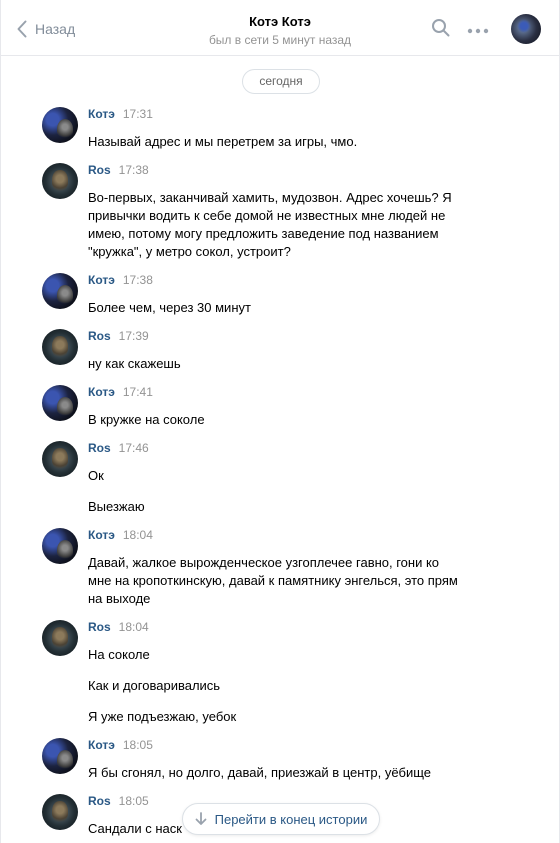 The image size is (560, 843). I want to click on message-meta: Ros 17:39, so click(118, 337).